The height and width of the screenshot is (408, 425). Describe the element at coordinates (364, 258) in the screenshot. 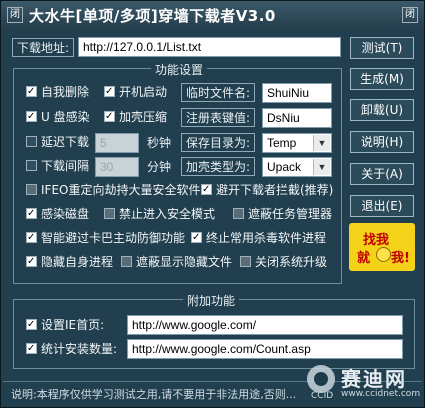

I see `sticker-line2: 就` at that location.